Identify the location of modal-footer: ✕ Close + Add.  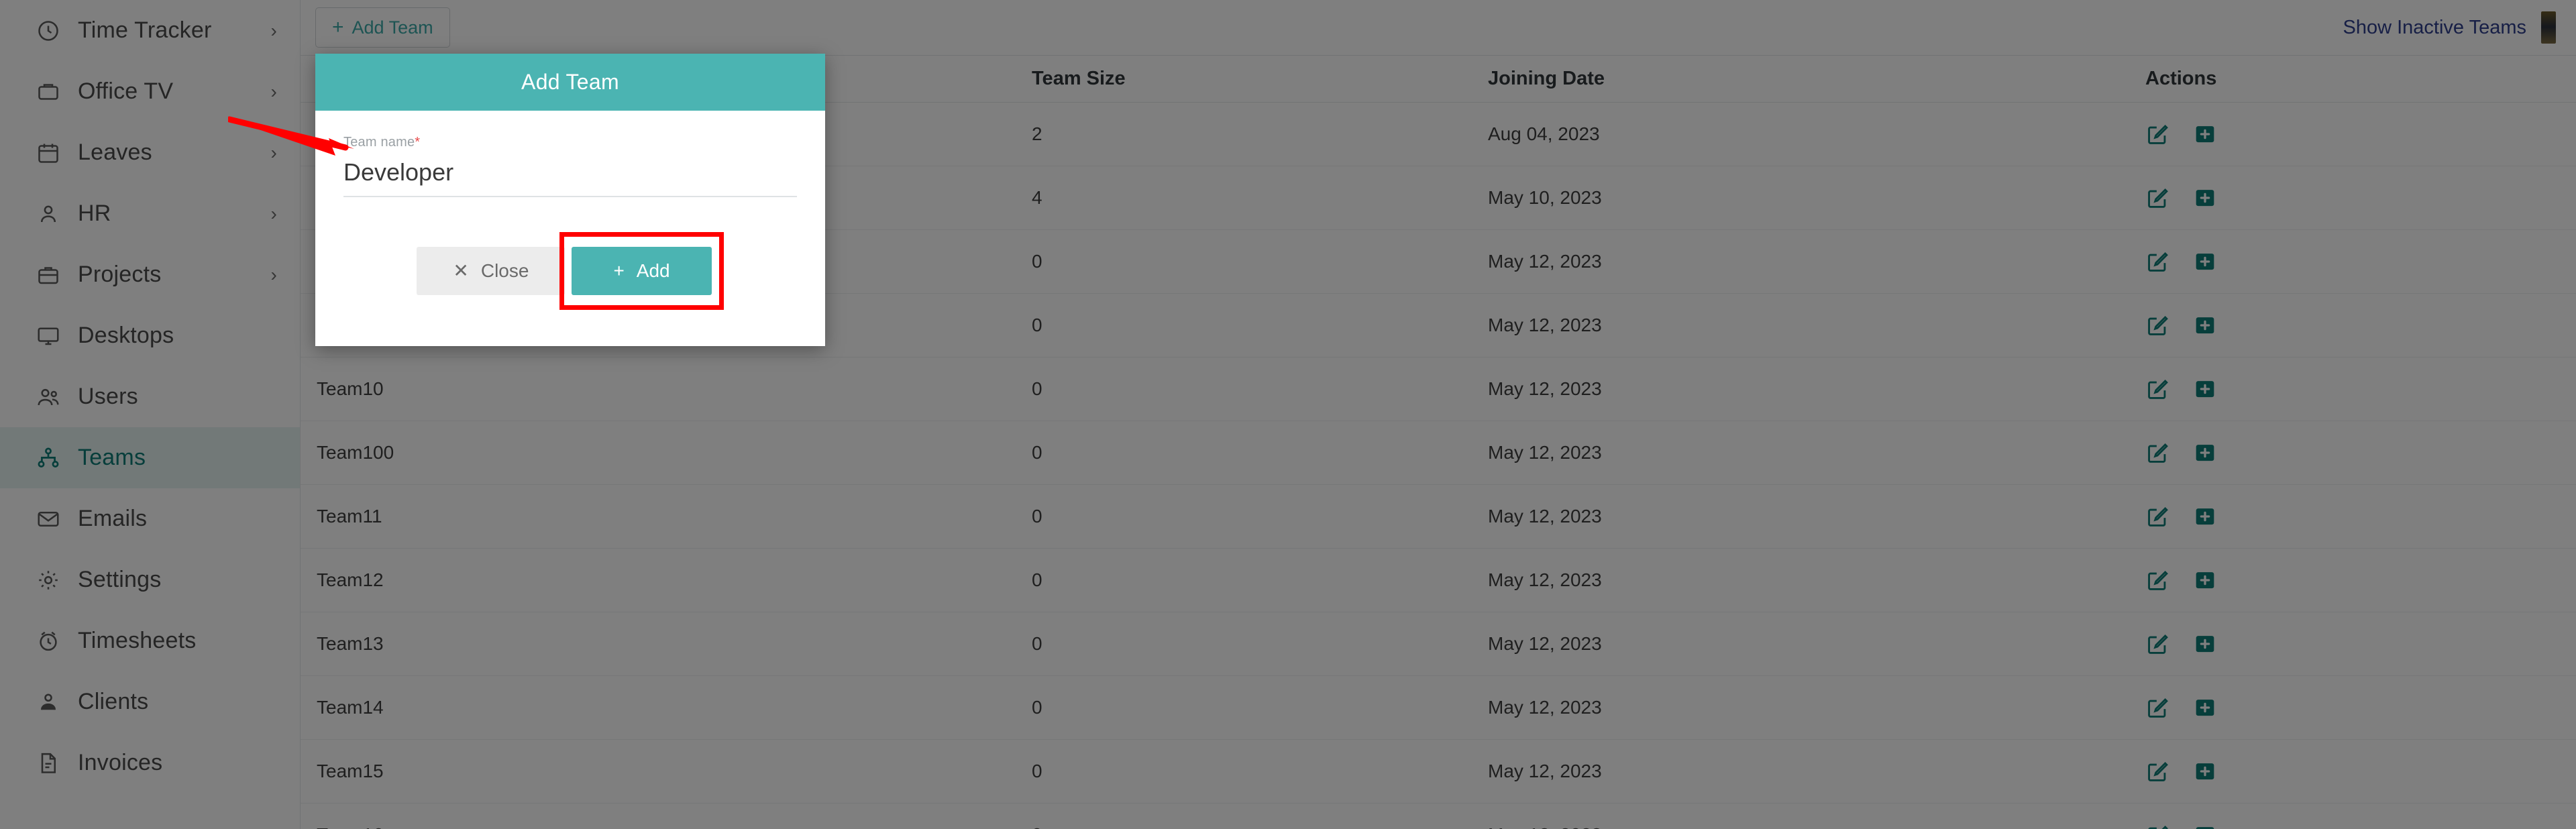
(570, 275).